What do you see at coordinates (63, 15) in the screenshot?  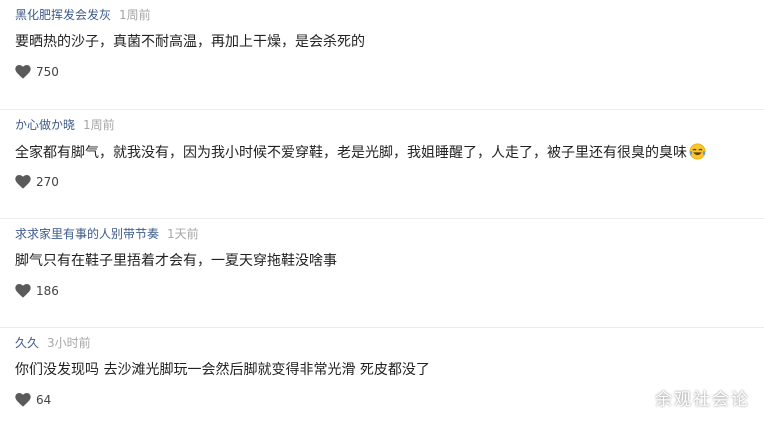 I see `comment-author: 黑化肥挥发会发灰` at bounding box center [63, 15].